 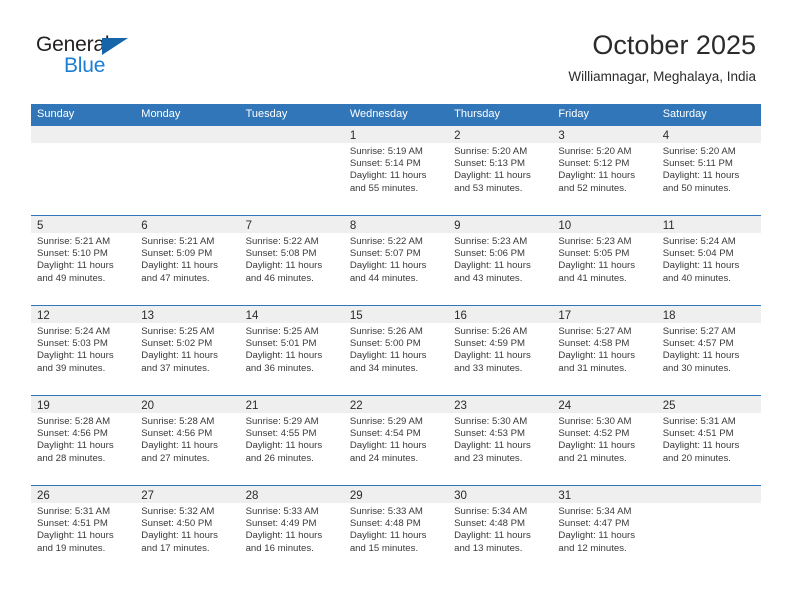 I want to click on day-number-band: 17, so click(x=604, y=314).